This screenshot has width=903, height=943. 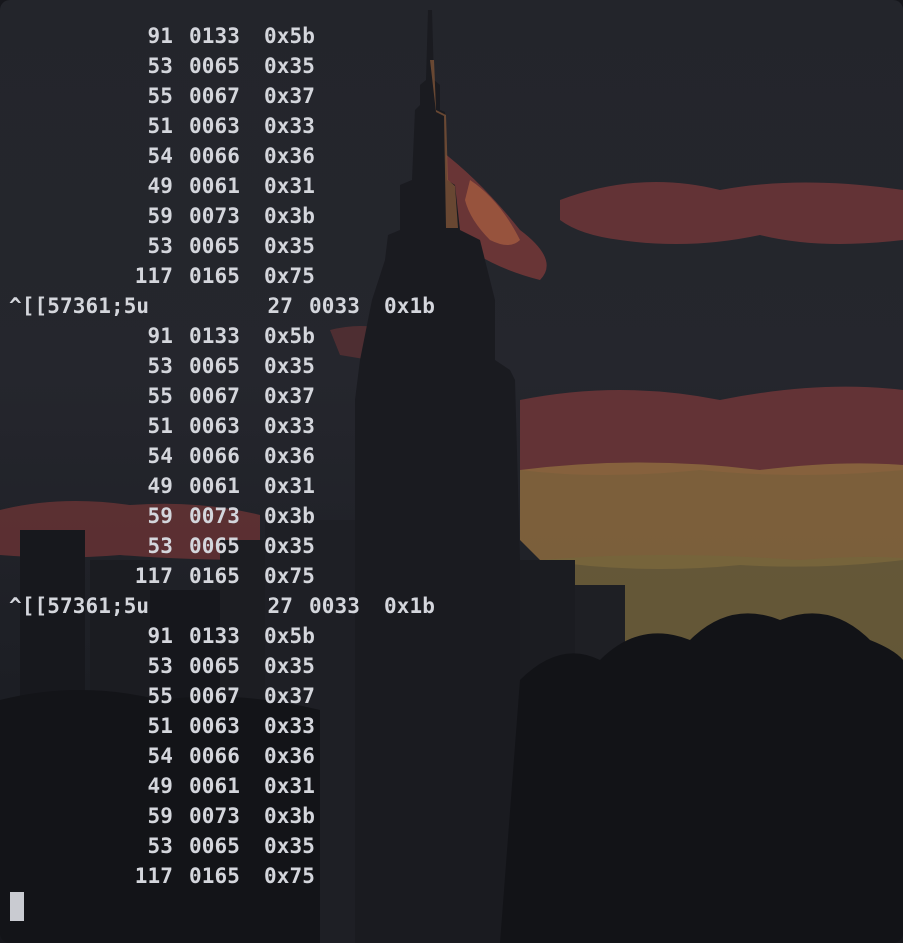 What do you see at coordinates (334, 306) in the screenshot?
I see `octal-value: 0033` at bounding box center [334, 306].